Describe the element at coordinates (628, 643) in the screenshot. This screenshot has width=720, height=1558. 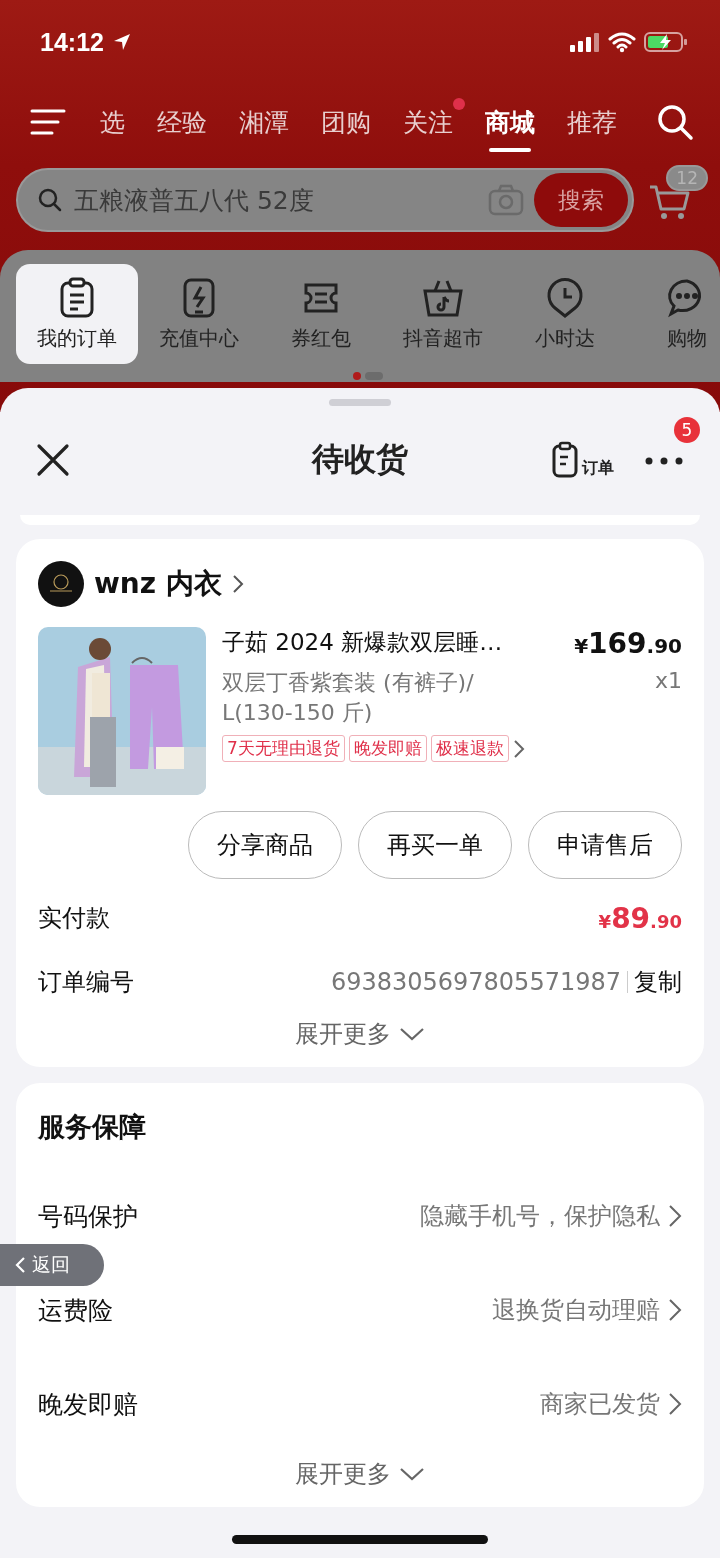
I see `product-price: ¥169.90` at that location.